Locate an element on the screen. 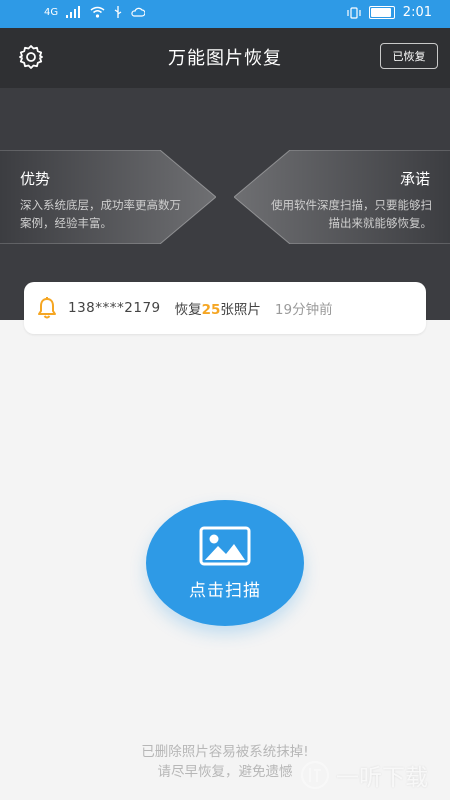 The height and width of the screenshot is (800, 450). advantage-title: 优势 is located at coordinates (35, 179).